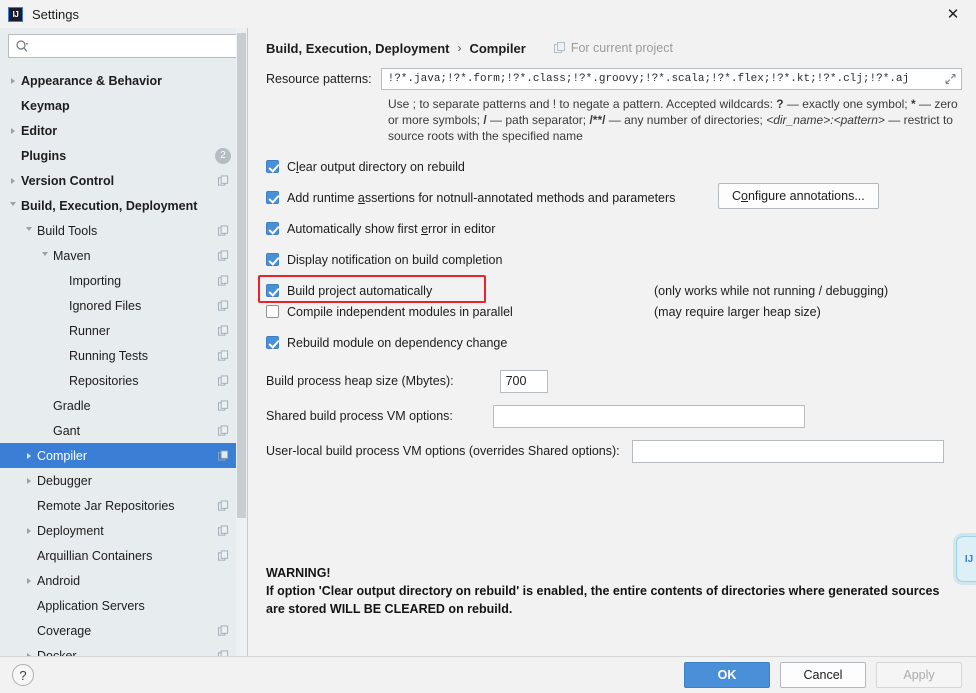 The image size is (976, 693). Describe the element at coordinates (123, 330) in the screenshot. I see `sidebar-item-runner: Runner` at that location.